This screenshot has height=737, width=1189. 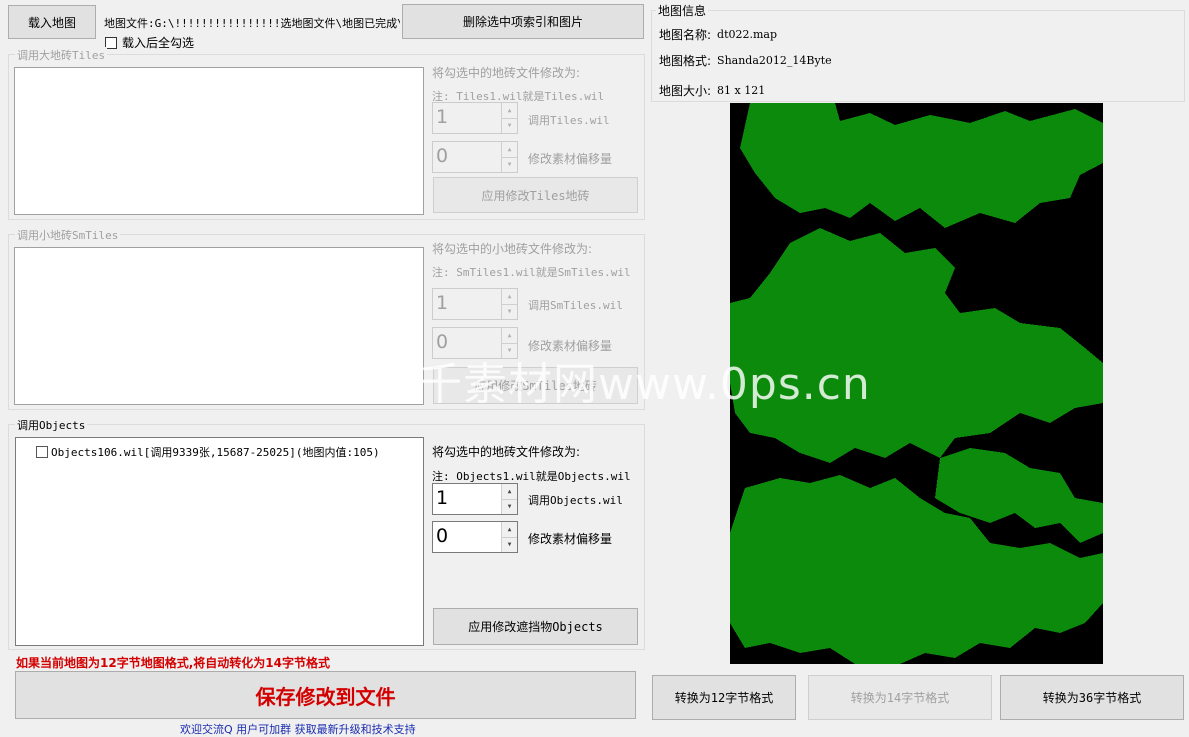 What do you see at coordinates (575, 305) in the screenshot?
I see `smtiles-value-label: 调用SmTiles.wil` at bounding box center [575, 305].